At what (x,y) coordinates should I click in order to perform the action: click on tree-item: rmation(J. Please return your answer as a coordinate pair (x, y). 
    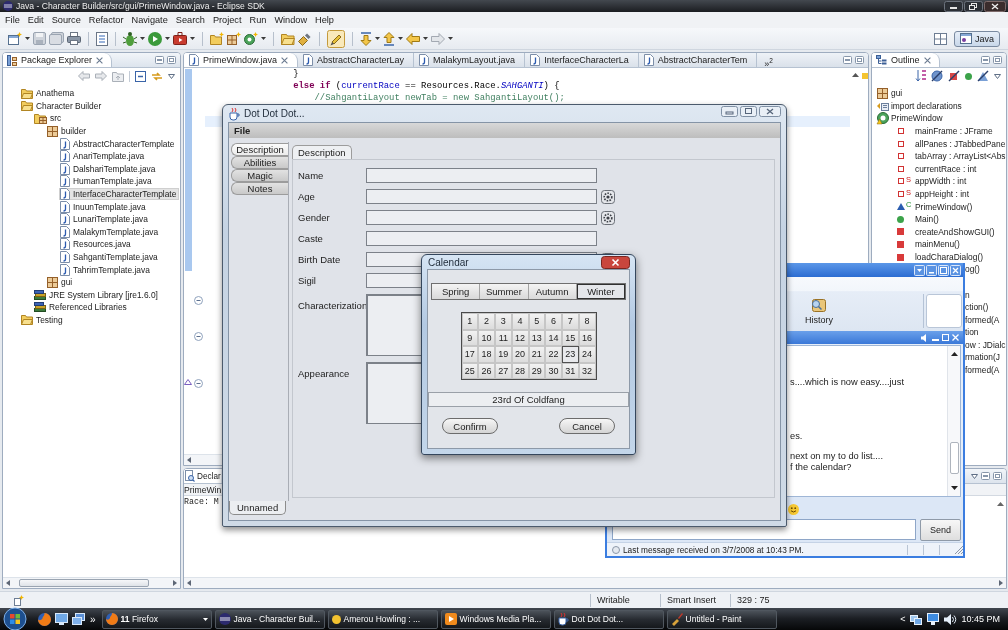
    Looking at the image, I should click on (982, 358).